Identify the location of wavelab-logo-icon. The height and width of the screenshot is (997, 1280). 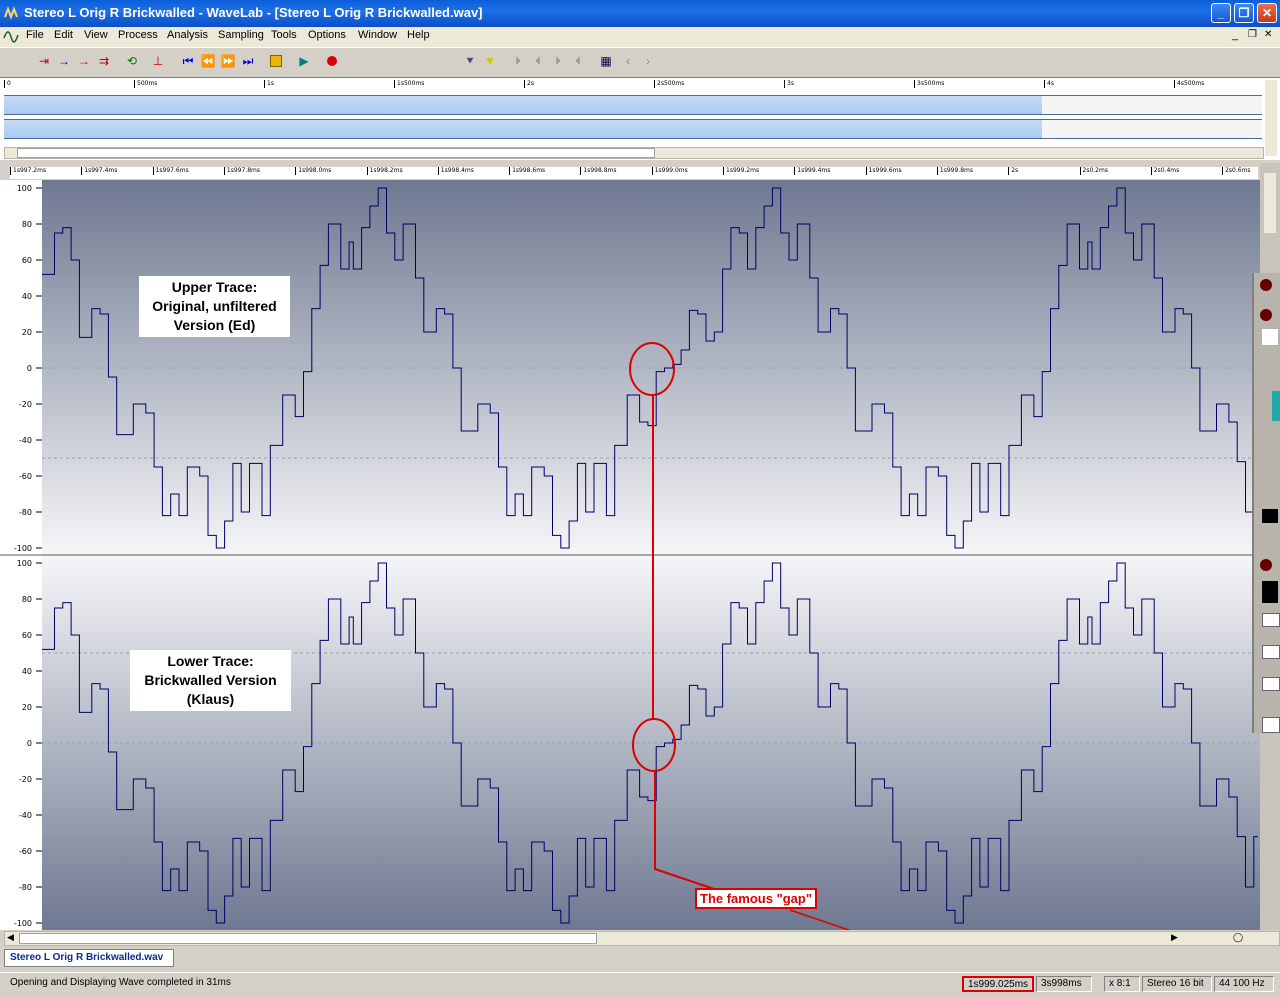
(11, 13).